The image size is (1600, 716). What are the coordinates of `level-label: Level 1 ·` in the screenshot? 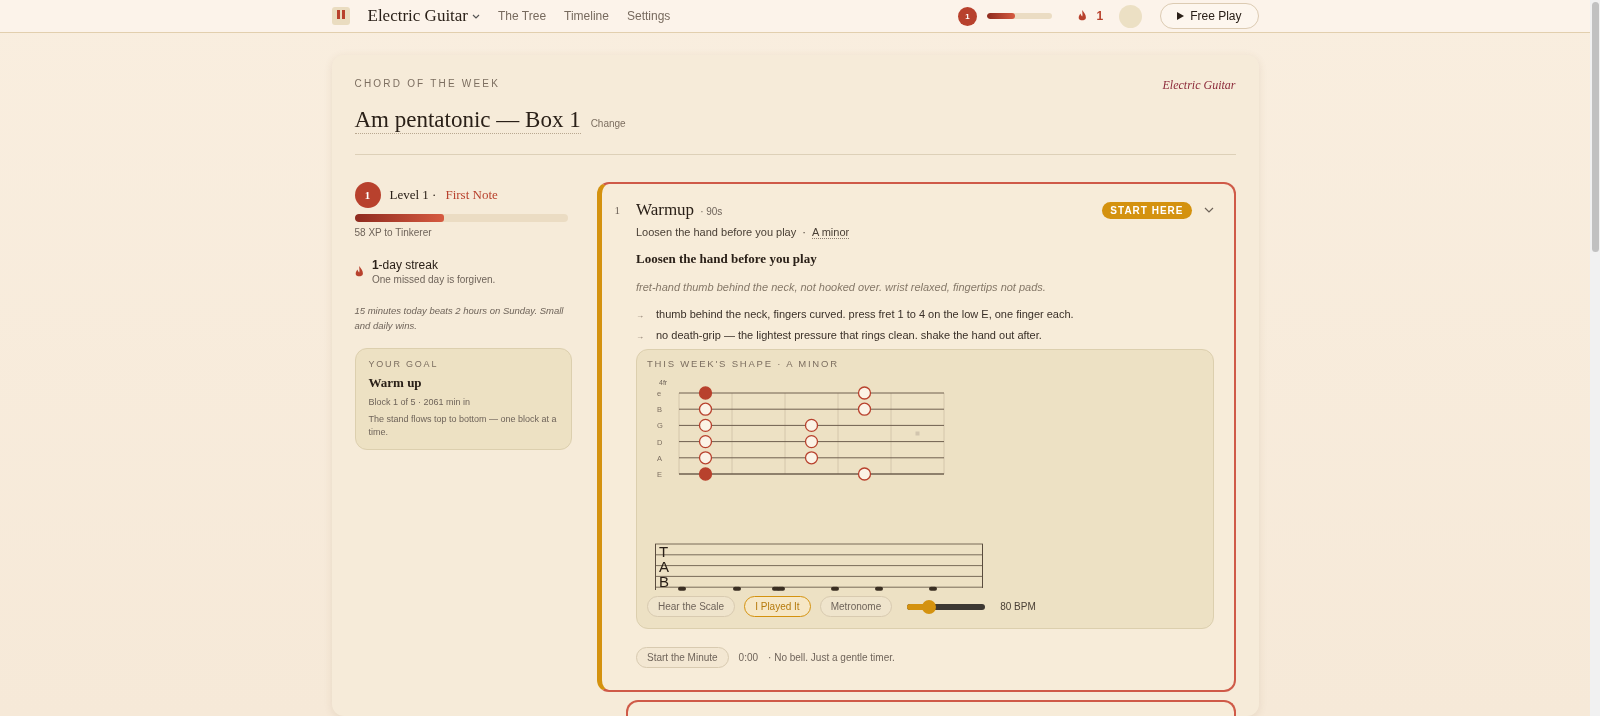 It's located at (413, 195).